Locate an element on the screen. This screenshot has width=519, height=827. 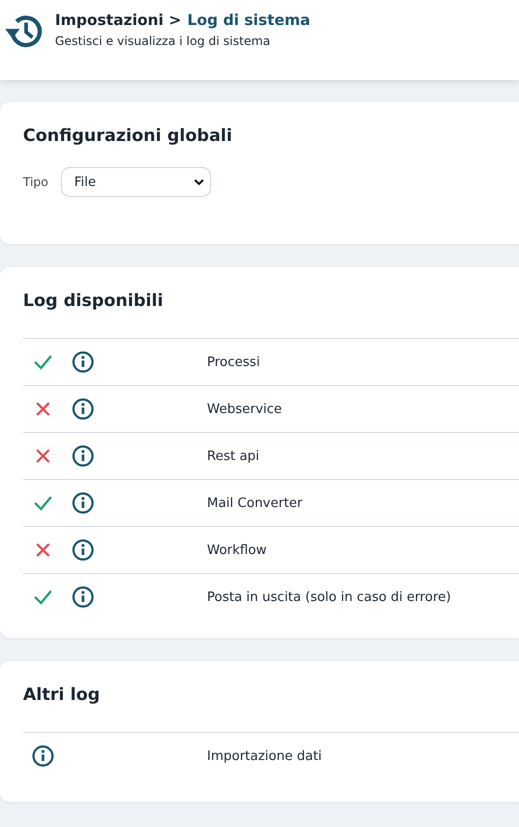
log-name: Importazione dati is located at coordinates (264, 756).